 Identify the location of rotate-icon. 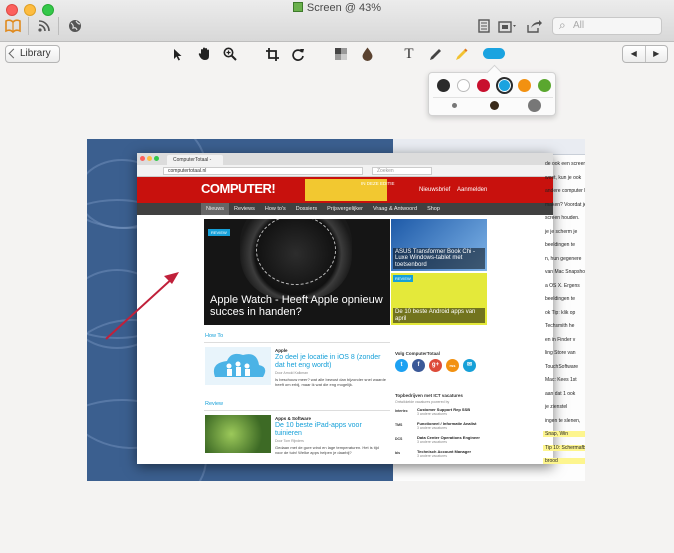
(298, 54).